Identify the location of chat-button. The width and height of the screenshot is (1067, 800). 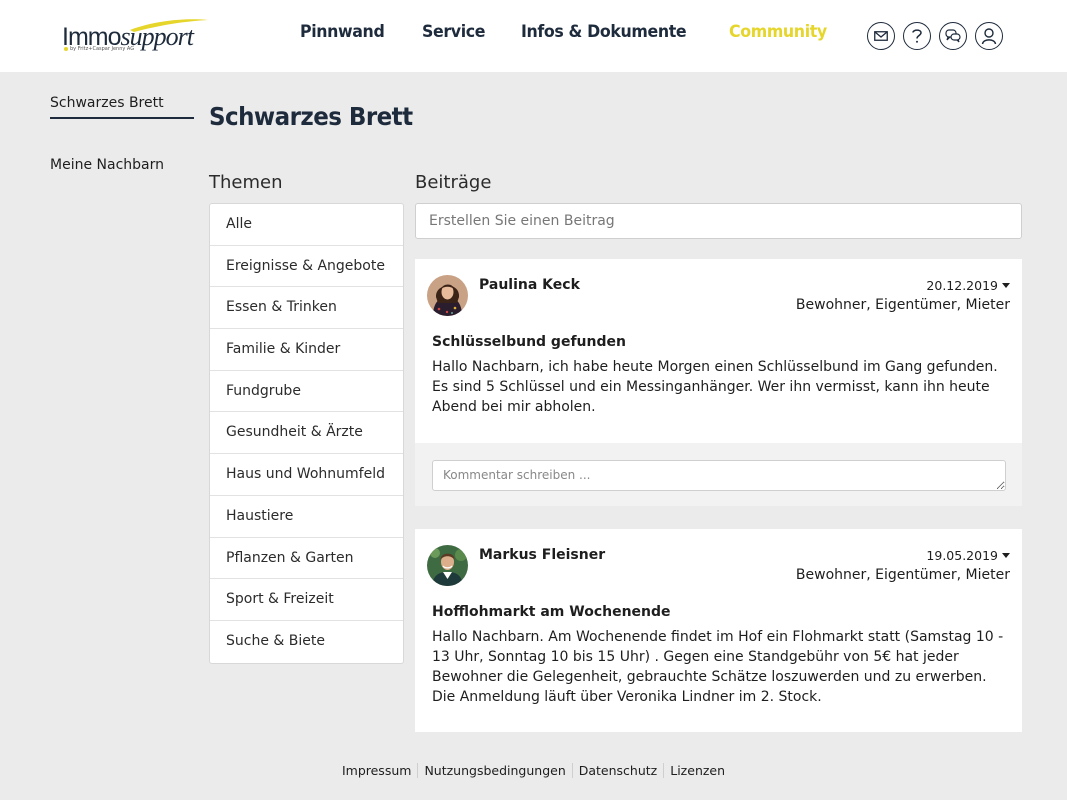
(953, 36).